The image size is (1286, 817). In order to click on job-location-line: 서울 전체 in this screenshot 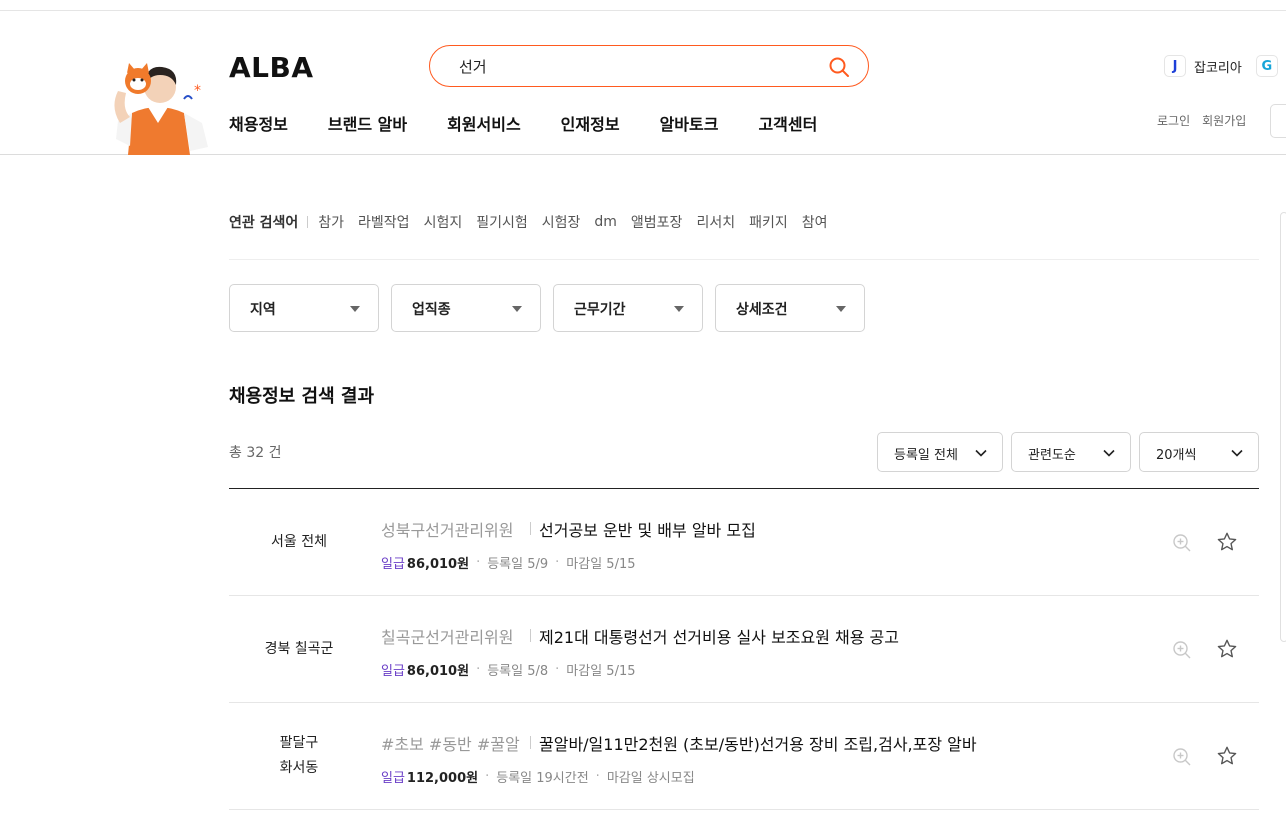, I will do `click(299, 542)`.